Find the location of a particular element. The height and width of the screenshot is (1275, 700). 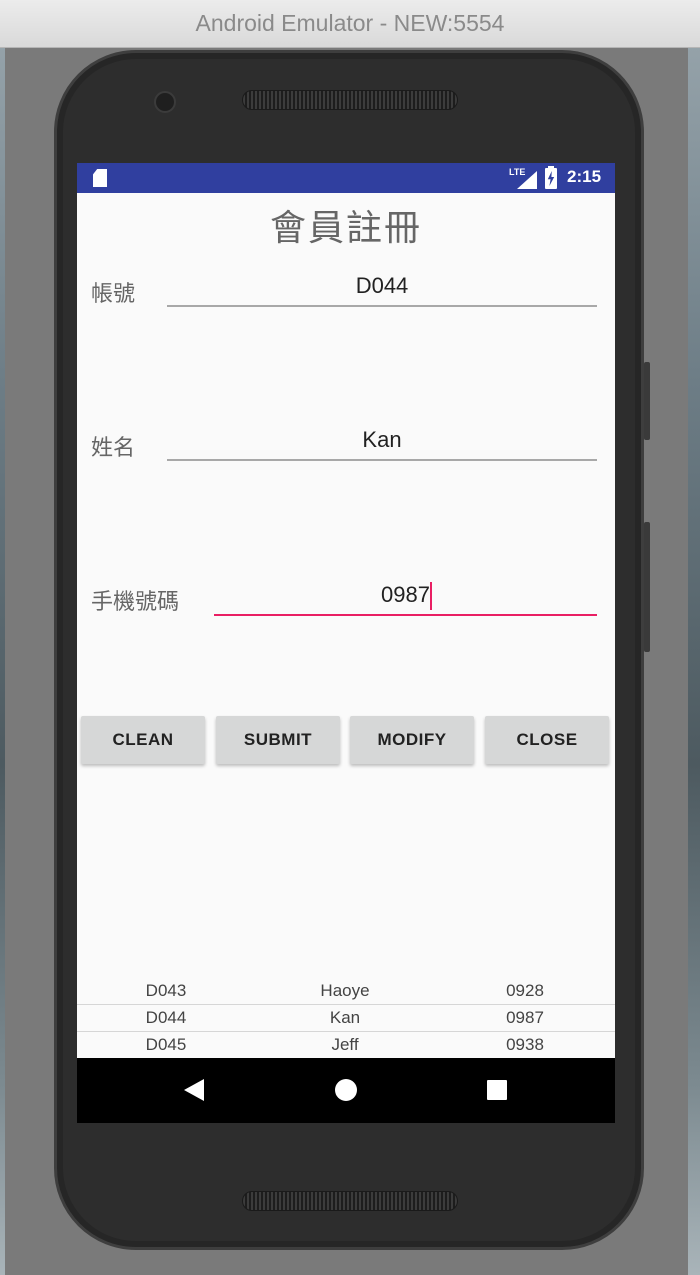

window-title: Android Emulator - NEW:5554 is located at coordinates (350, 23).